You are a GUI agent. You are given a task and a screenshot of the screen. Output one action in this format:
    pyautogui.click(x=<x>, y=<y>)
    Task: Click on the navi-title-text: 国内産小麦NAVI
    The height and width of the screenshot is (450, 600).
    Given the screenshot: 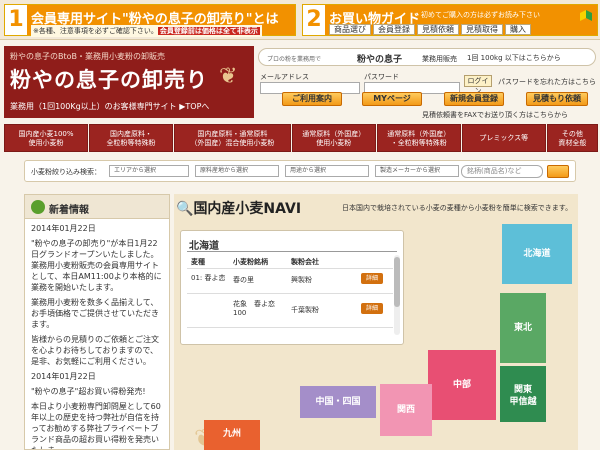 What is the action you would take?
    pyautogui.click(x=247, y=209)
    